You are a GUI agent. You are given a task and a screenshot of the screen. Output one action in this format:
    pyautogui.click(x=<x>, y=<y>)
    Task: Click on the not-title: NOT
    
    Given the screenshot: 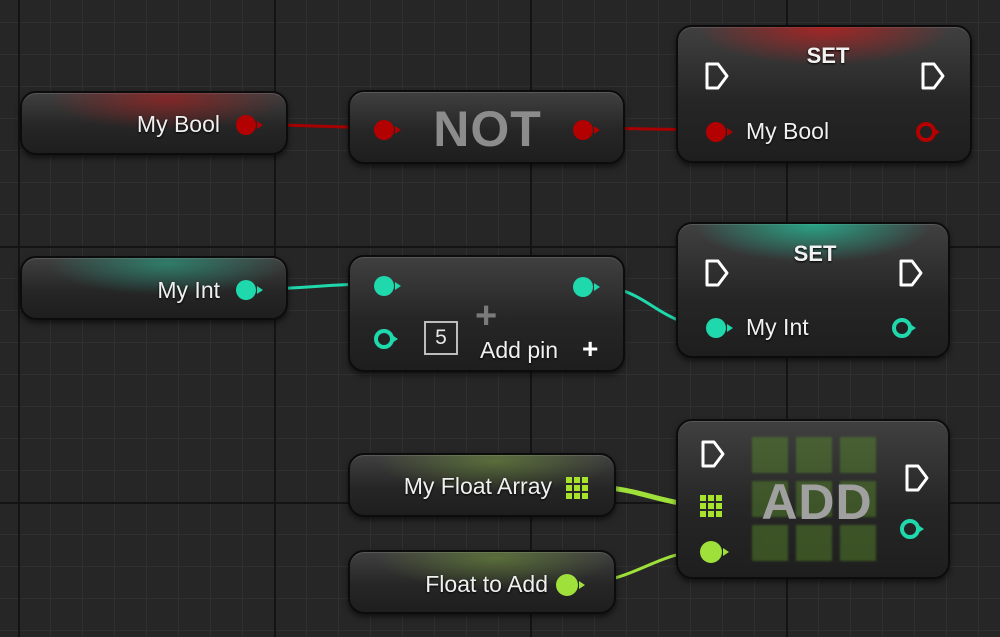 What is the action you would take?
    pyautogui.click(x=487, y=129)
    